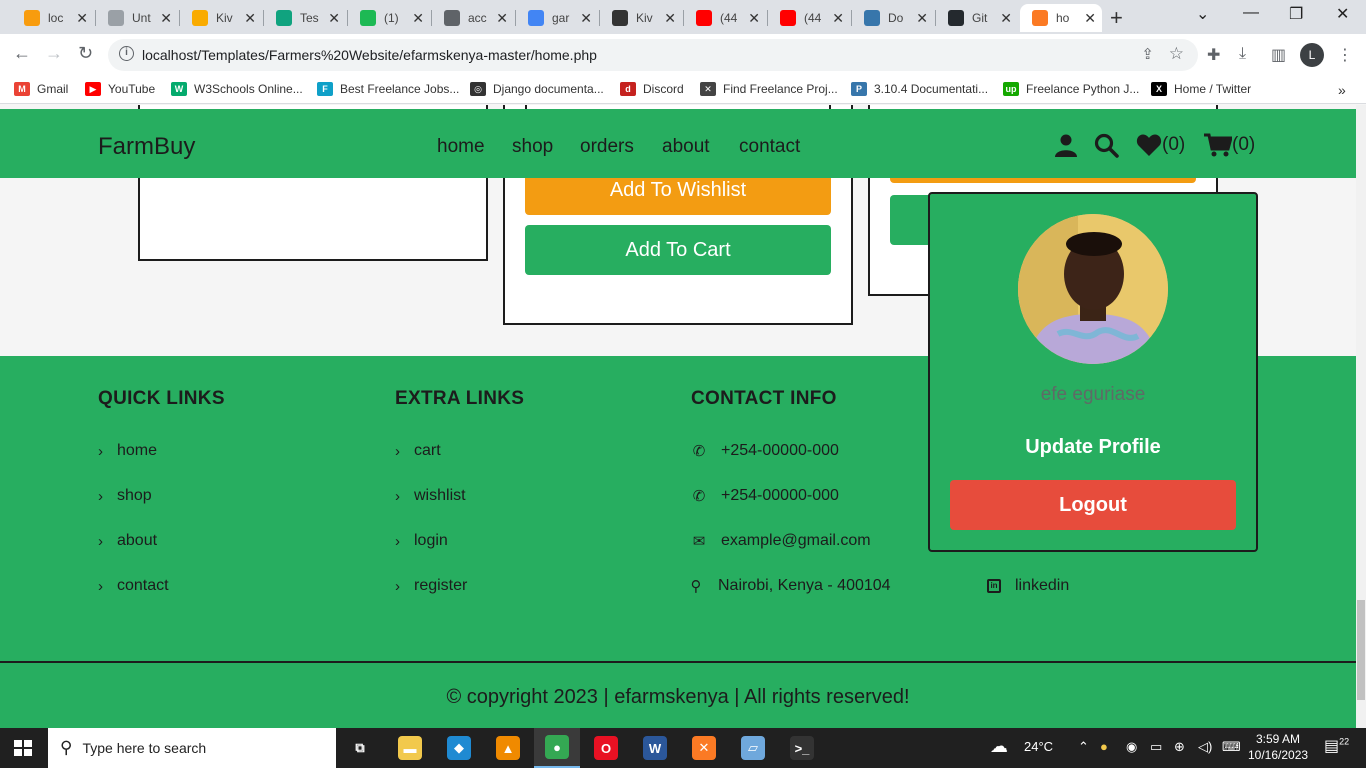 This screenshot has height=768, width=1366. I want to click on search-icon, so click(1107, 149).